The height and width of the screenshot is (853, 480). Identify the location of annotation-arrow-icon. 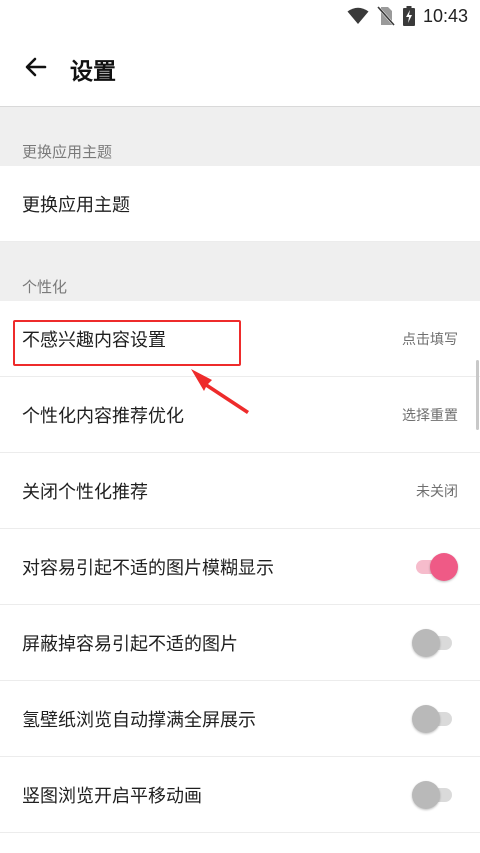
(220, 391).